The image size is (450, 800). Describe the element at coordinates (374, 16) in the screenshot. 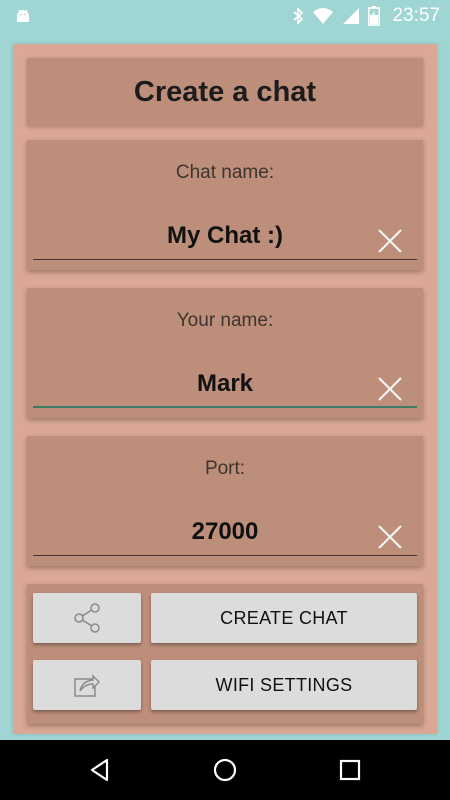

I see `battery-icon` at that location.